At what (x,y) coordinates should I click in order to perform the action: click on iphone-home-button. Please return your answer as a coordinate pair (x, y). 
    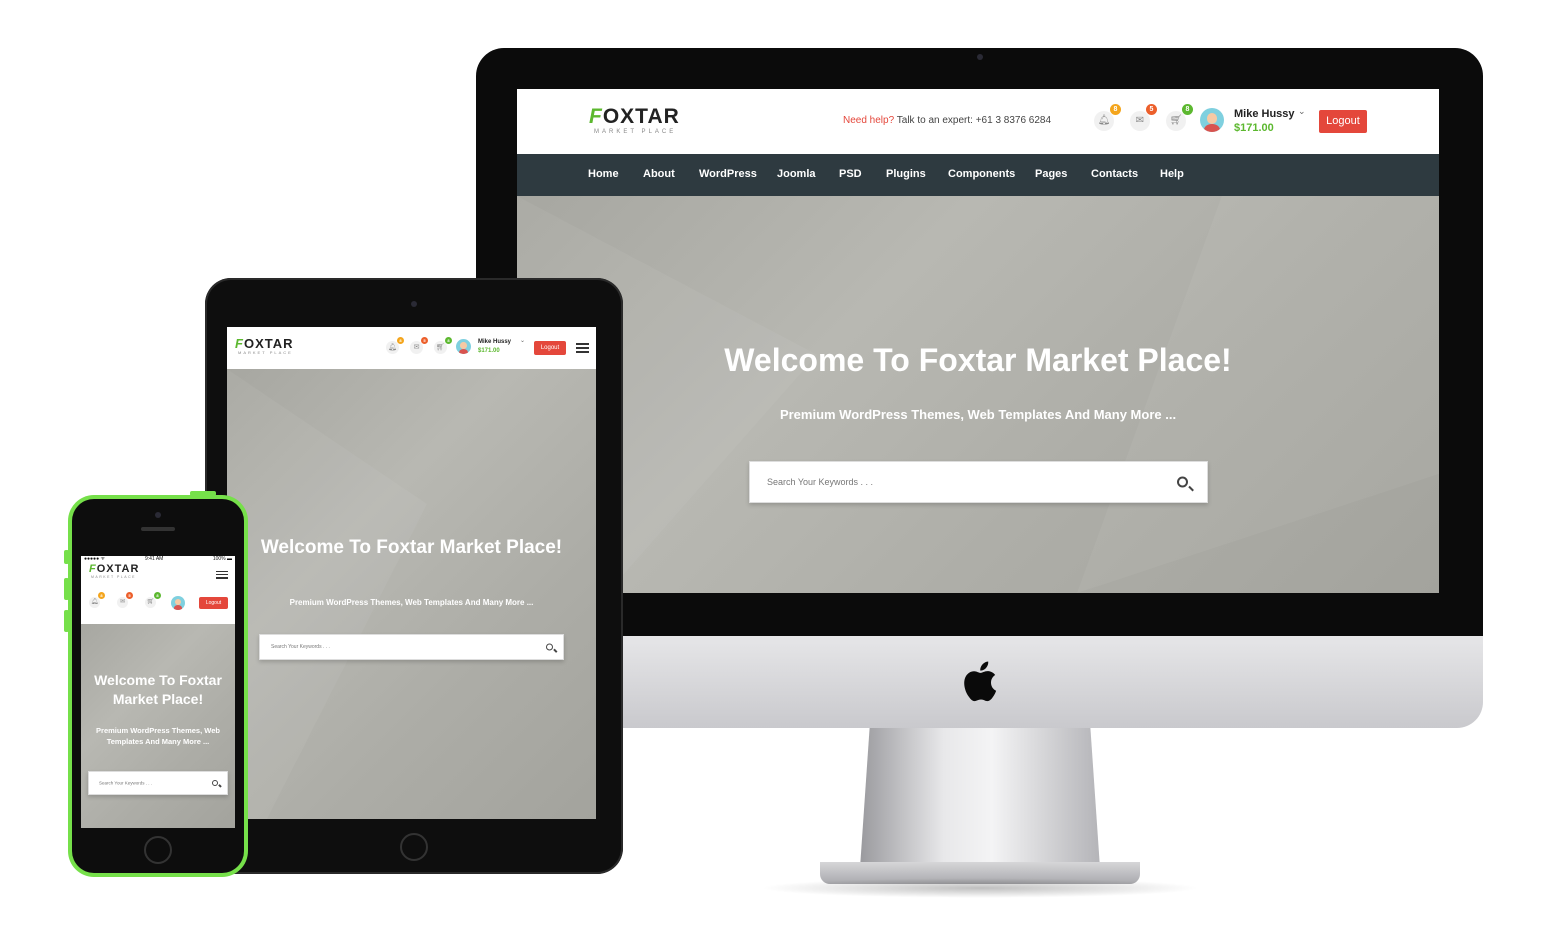
    Looking at the image, I should click on (158, 850).